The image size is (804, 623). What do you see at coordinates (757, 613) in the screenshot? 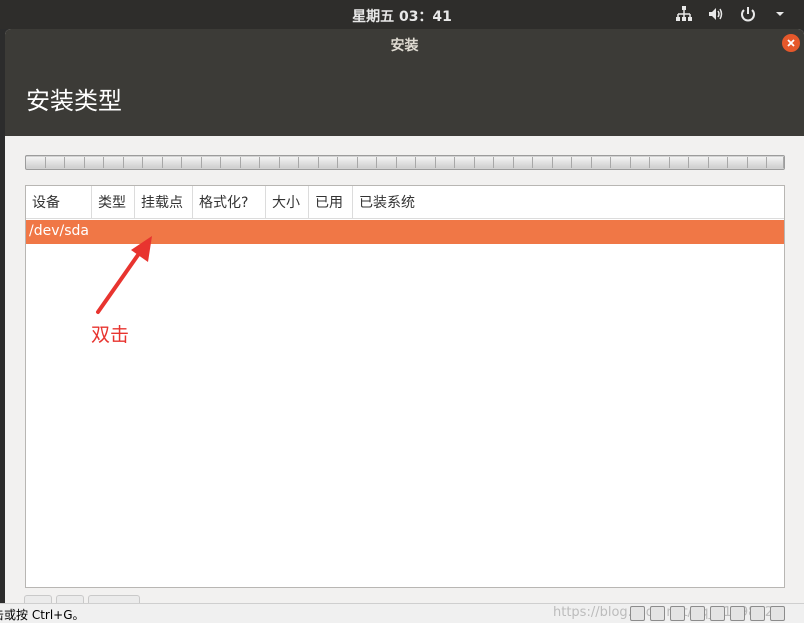
I see `webcam-icon` at bounding box center [757, 613].